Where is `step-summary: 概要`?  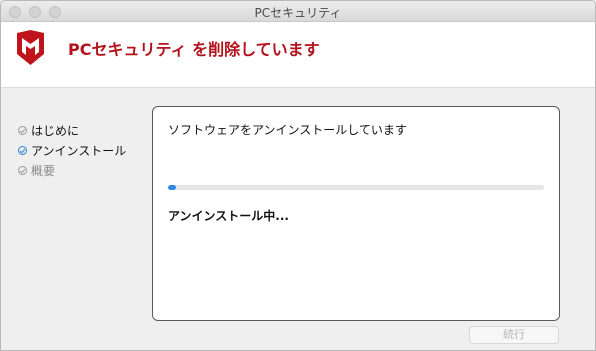 step-summary: 概要 is located at coordinates (72, 170).